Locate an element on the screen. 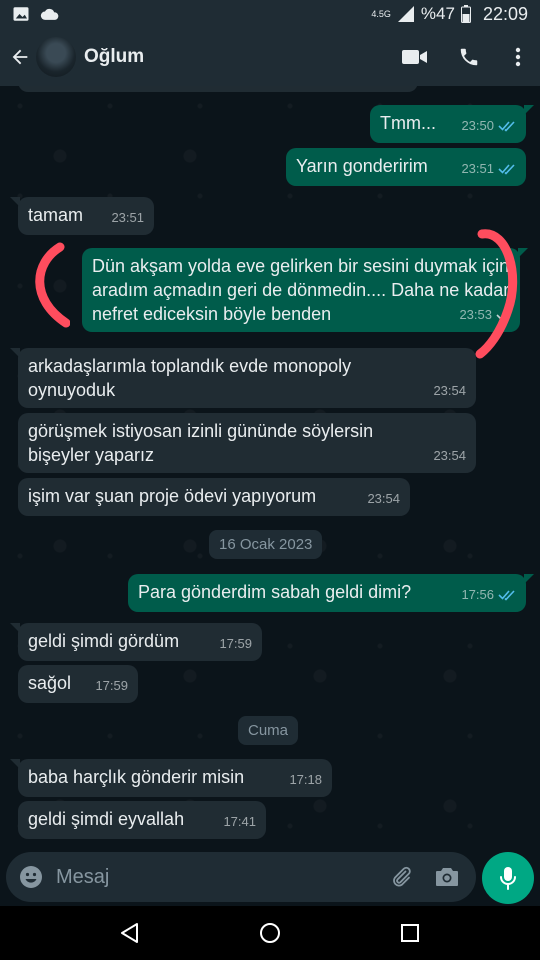 The height and width of the screenshot is (960, 540). voice-call-icon is located at coordinates (469, 57).